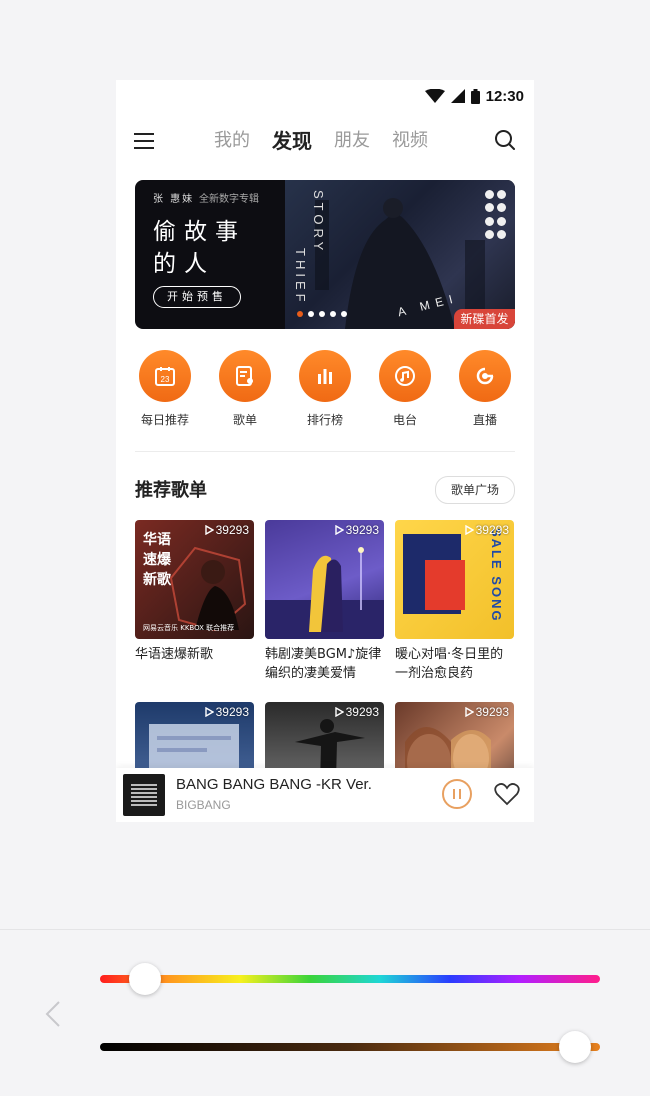  Describe the element at coordinates (199, 232) in the screenshot. I see `banner-title-line1: 偷故事` at that location.